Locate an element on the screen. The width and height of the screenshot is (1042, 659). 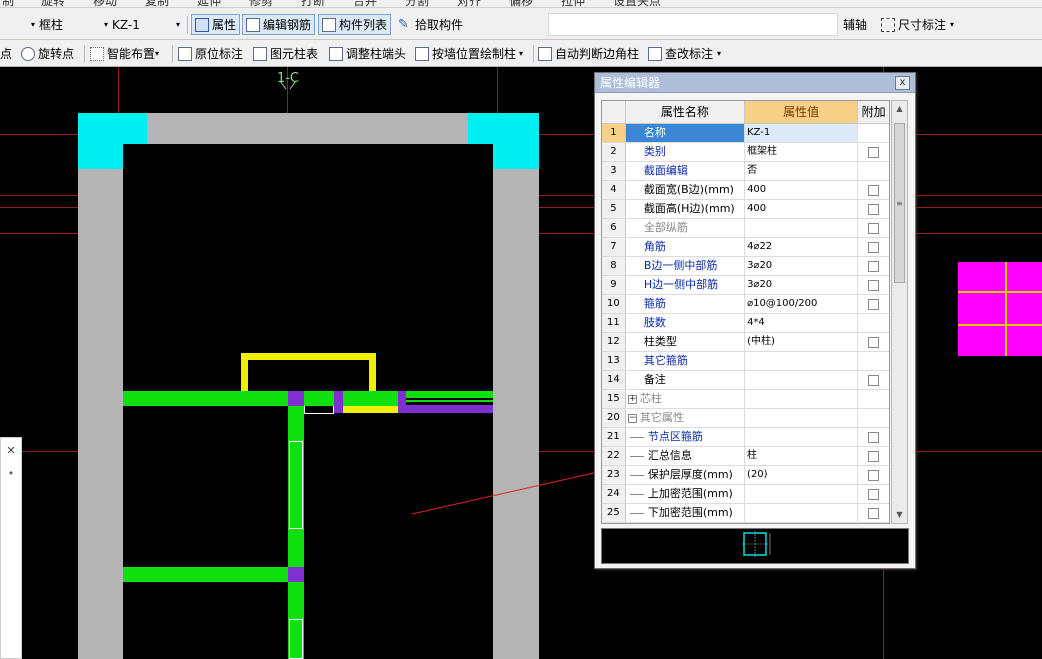
top-toolbar-item: 修剪 is located at coordinates (261, 3).